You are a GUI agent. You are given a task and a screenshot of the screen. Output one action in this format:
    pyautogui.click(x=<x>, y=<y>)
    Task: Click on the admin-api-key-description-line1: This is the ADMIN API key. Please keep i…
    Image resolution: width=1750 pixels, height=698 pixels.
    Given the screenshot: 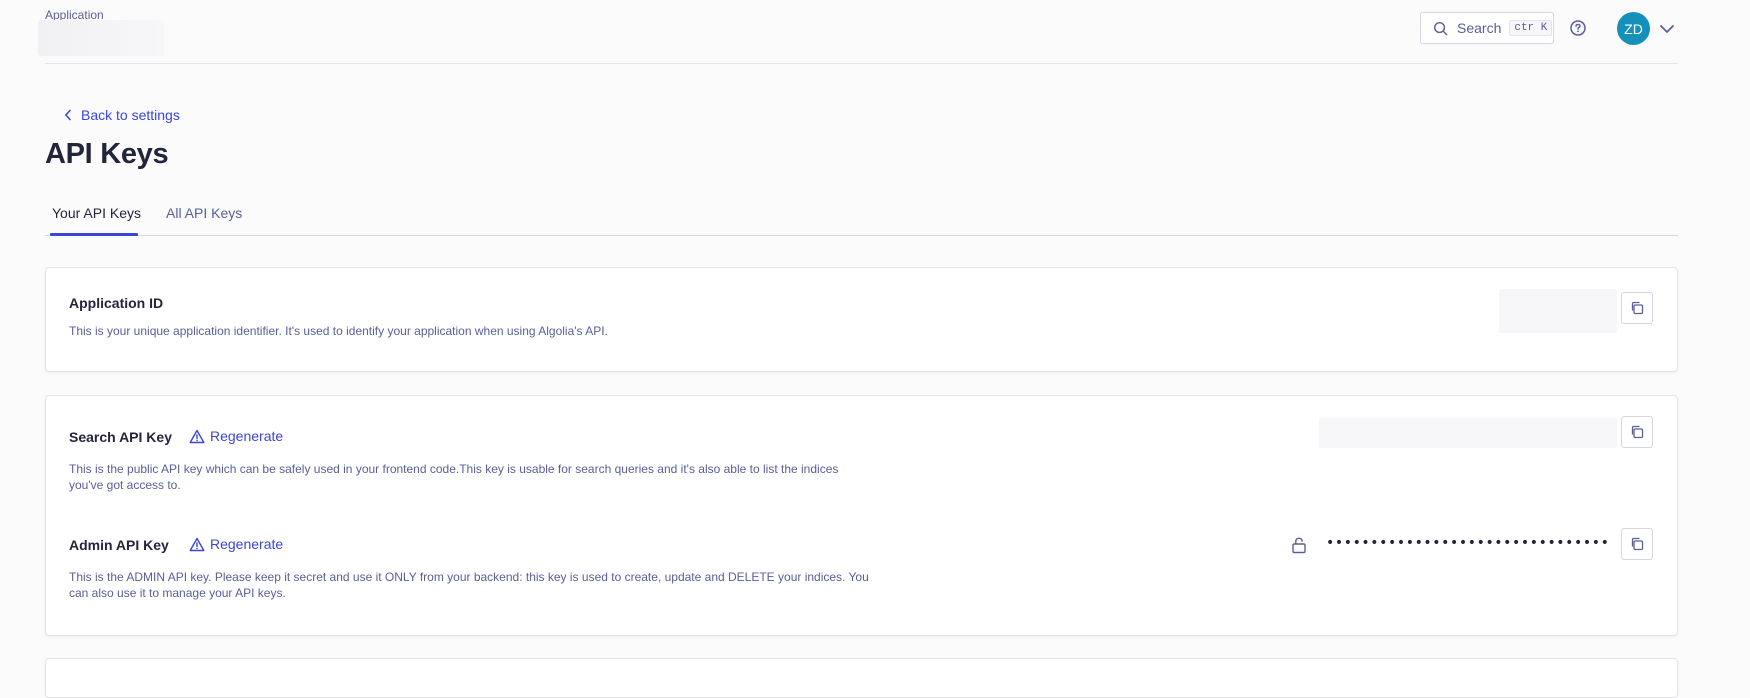 What is the action you would take?
    pyautogui.click(x=469, y=577)
    